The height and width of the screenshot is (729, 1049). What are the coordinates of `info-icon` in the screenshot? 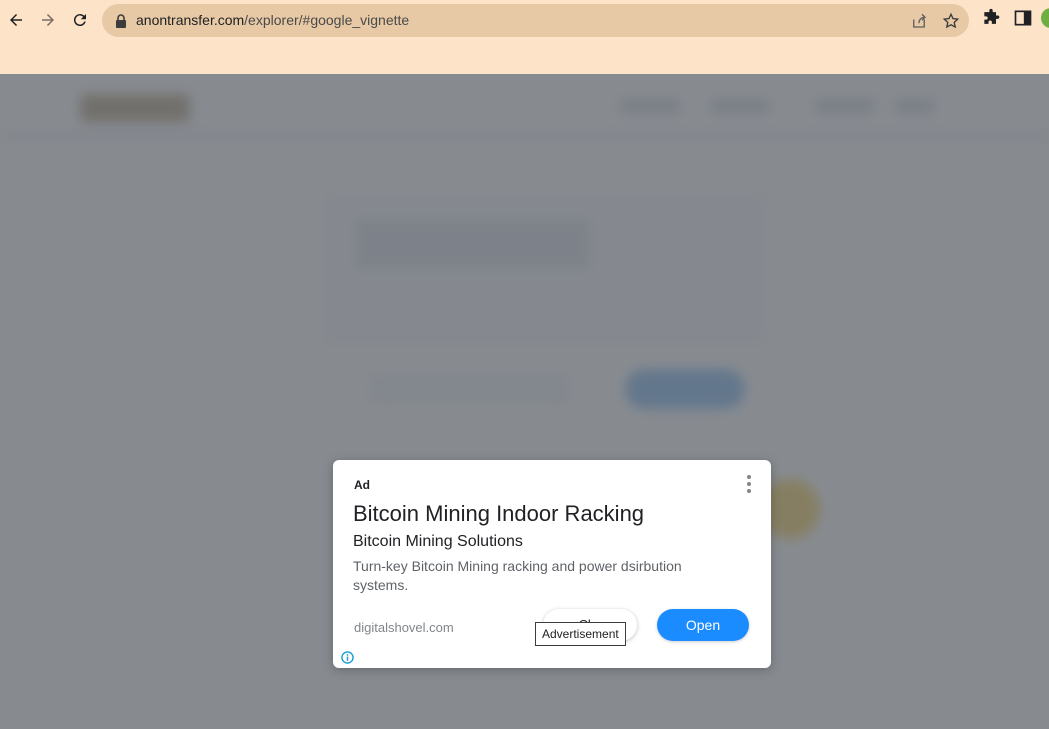 It's located at (347, 657).